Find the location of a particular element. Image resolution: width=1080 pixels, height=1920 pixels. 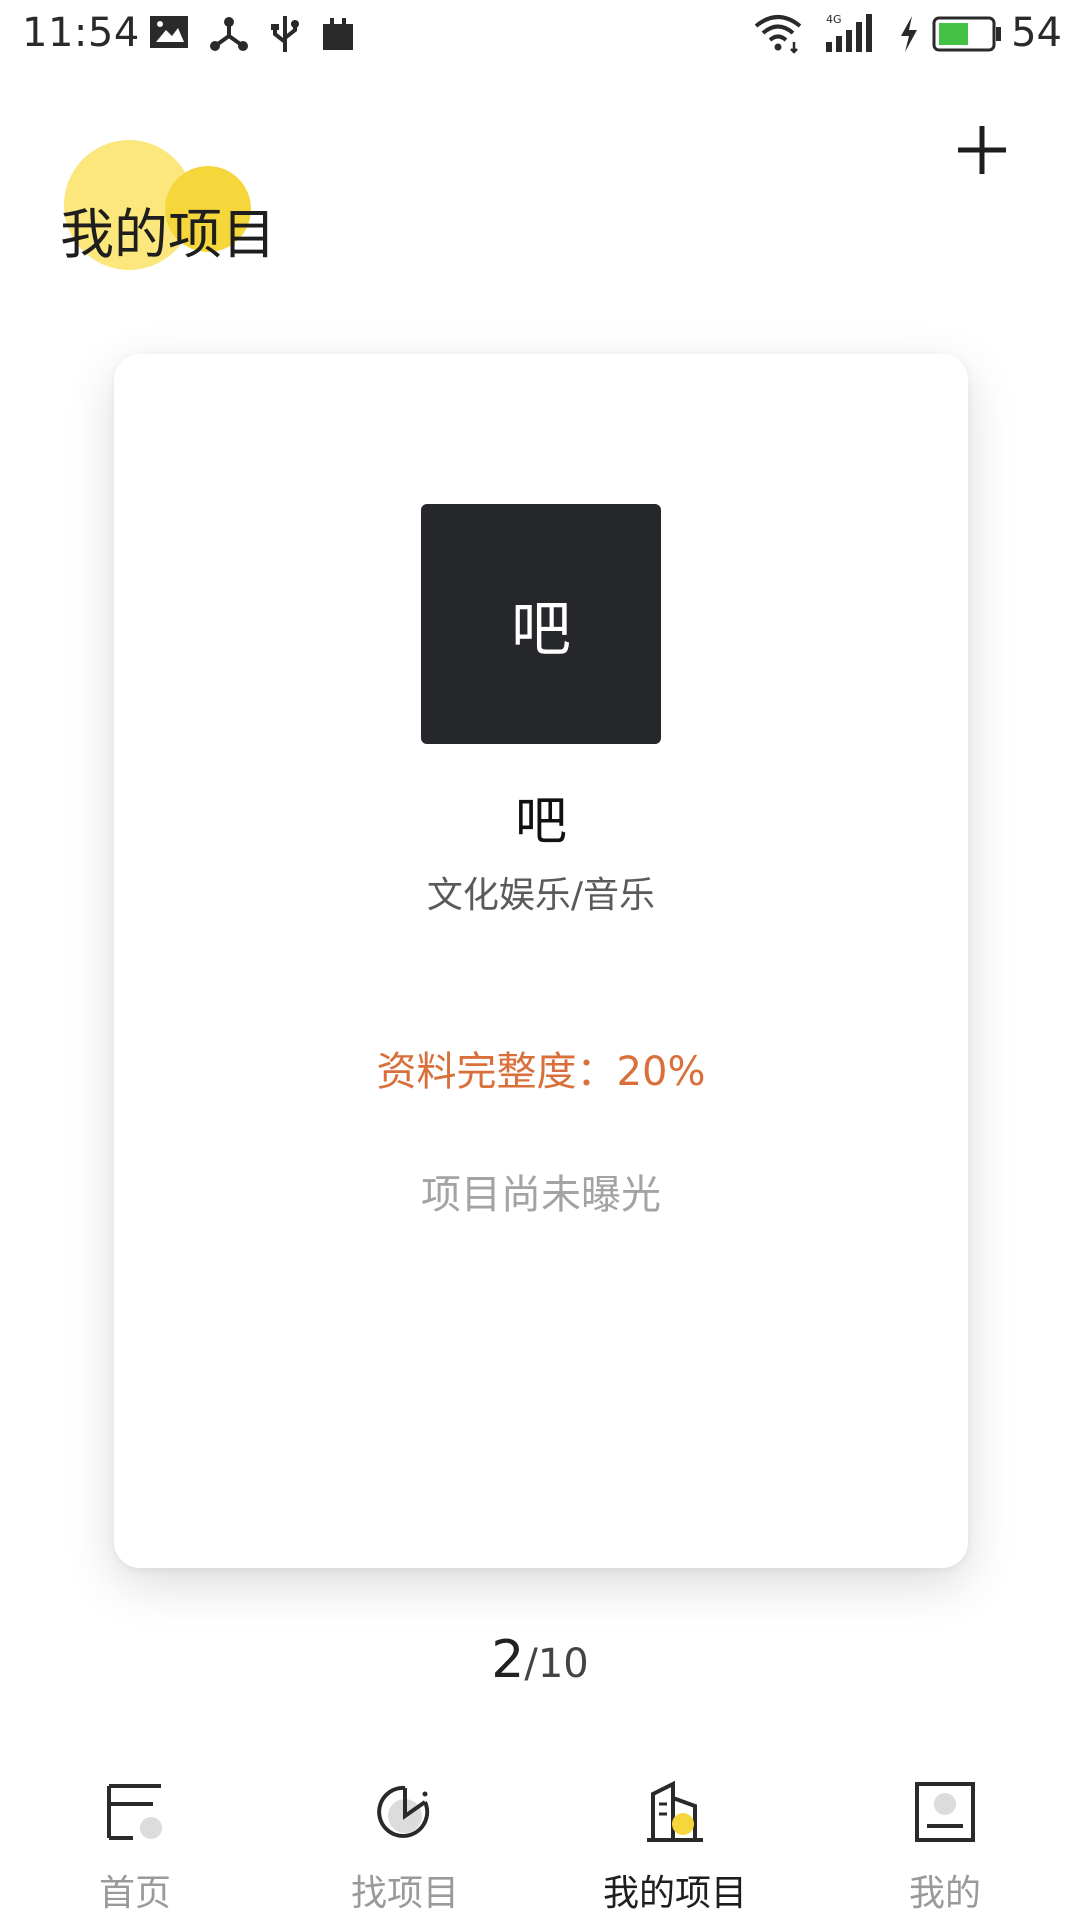

project-avatar: 吧 is located at coordinates (541, 624).